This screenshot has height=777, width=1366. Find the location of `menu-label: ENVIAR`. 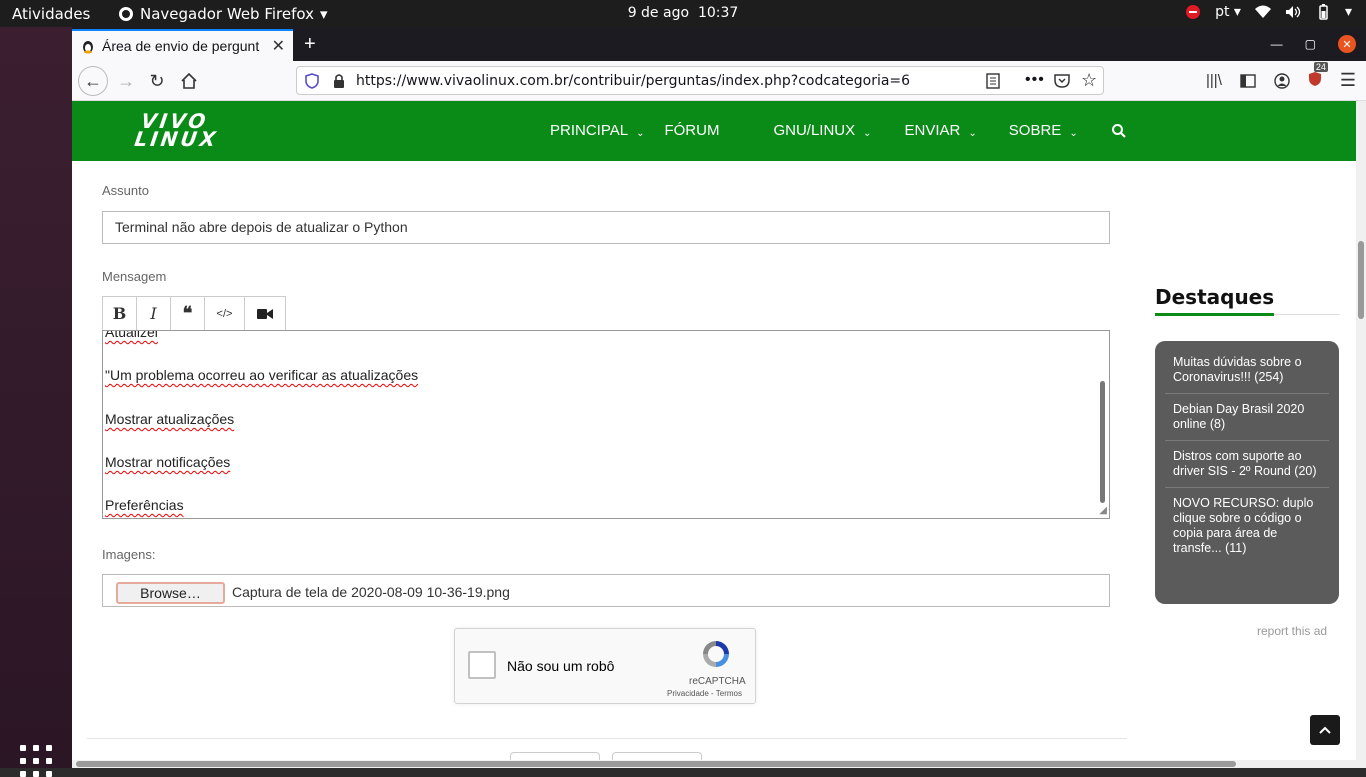

menu-label: ENVIAR is located at coordinates (932, 130).